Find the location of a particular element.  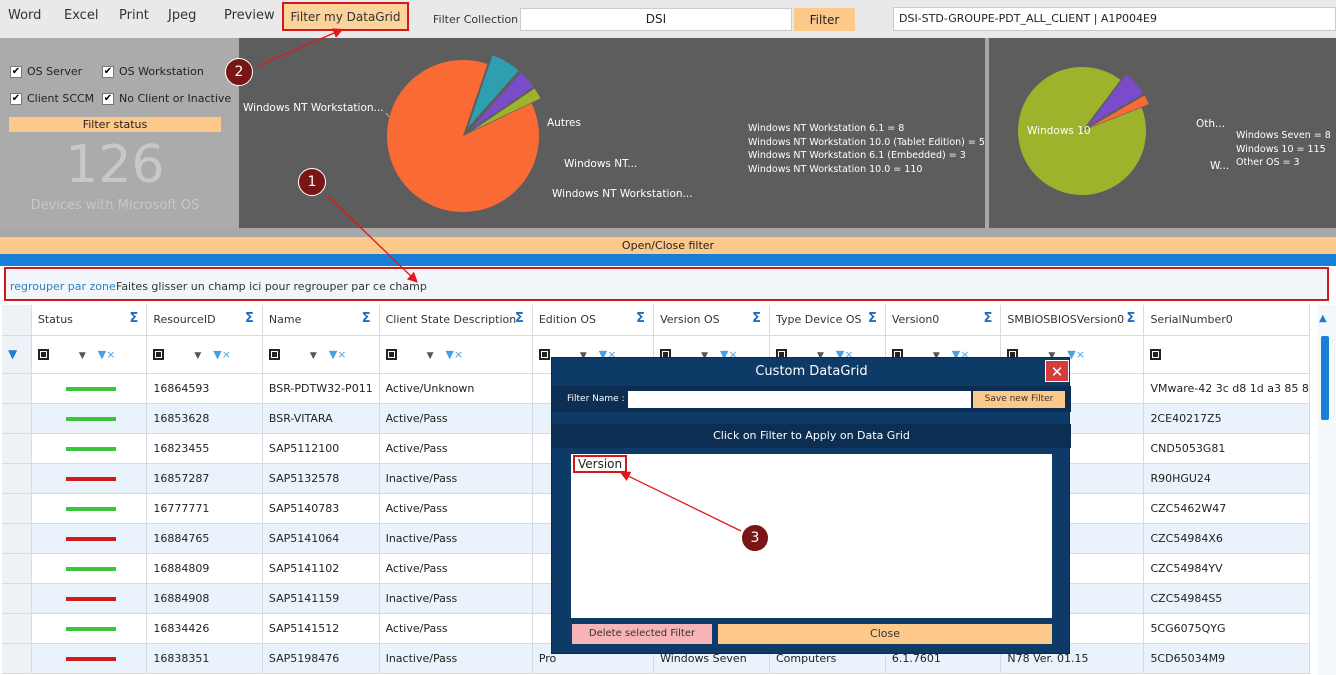

cell-state: Inactive/Pass is located at coordinates (456, 538).